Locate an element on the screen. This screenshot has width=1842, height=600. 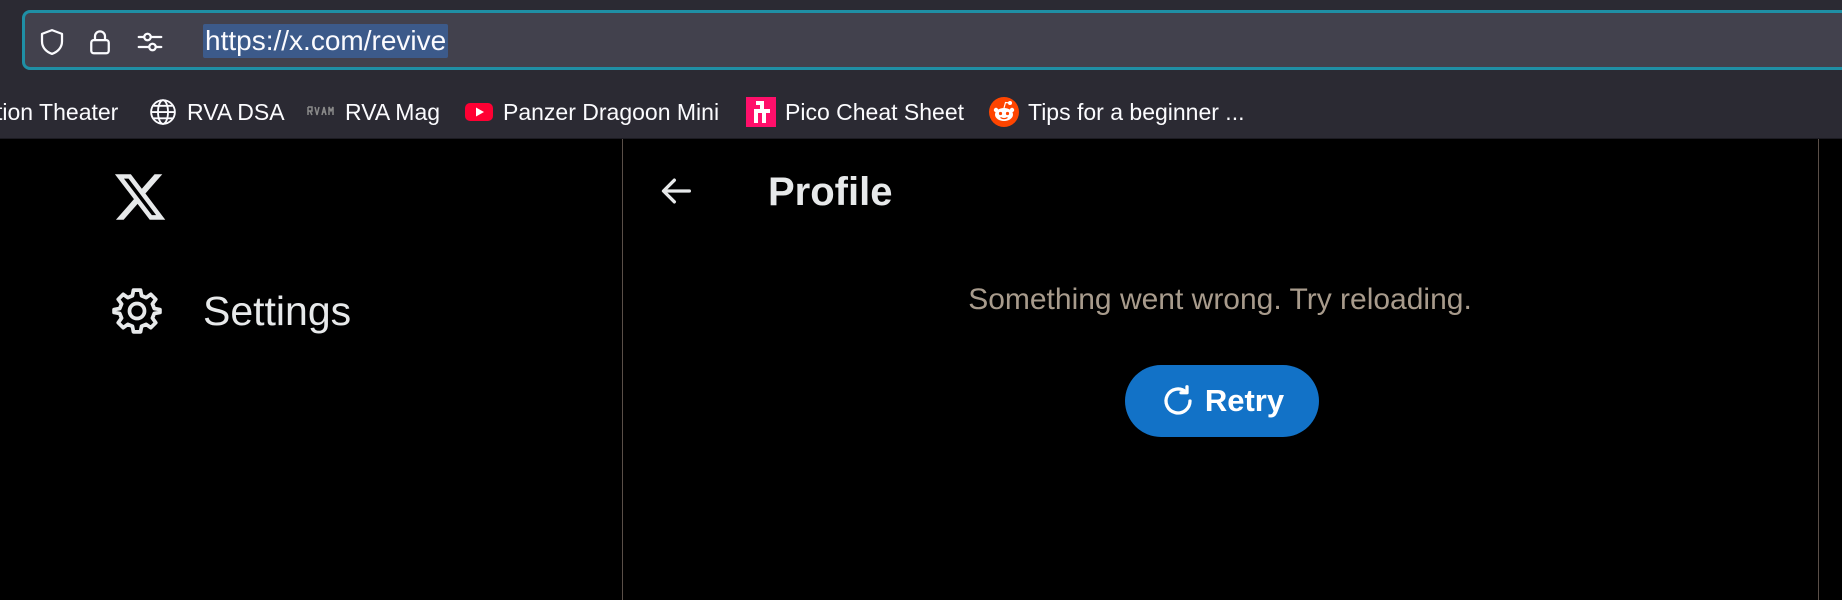
back-button is located at coordinates (676, 191).